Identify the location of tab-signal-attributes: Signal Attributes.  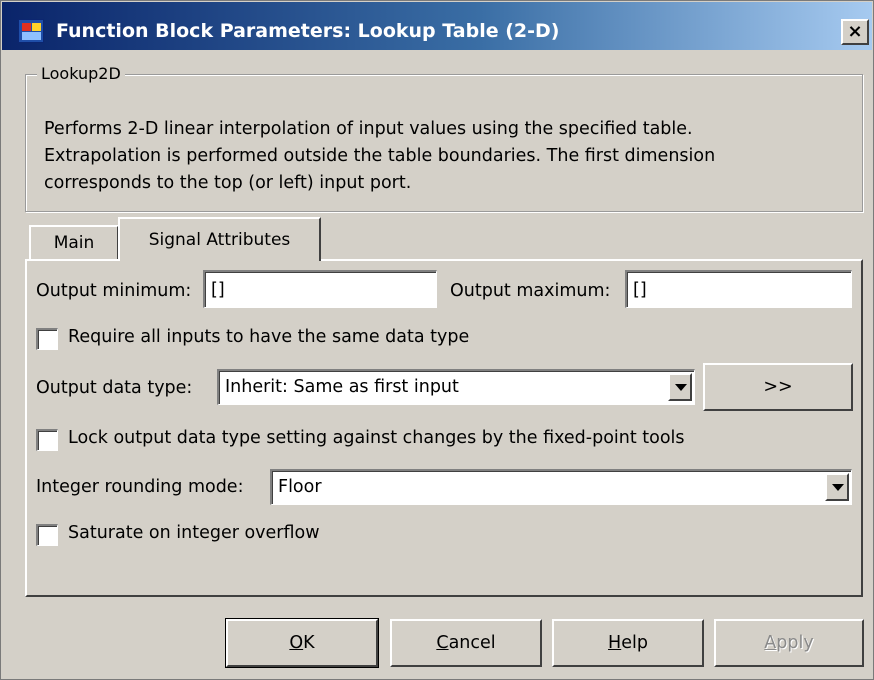
(219, 239).